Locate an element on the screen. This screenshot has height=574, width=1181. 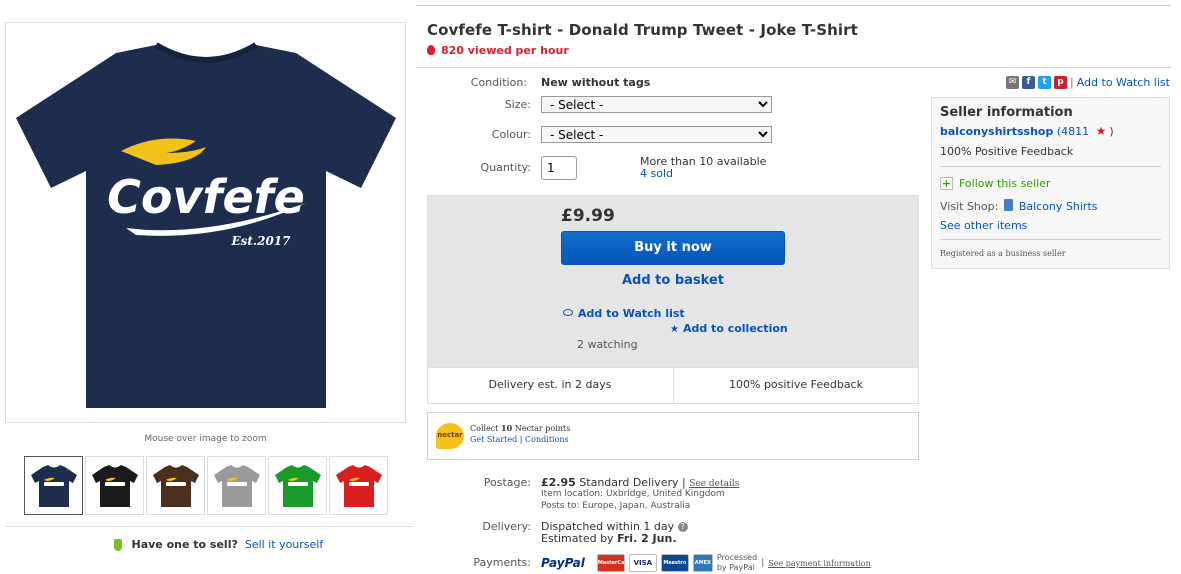
add-to-basket-button: Add to basket is located at coordinates (673, 280).